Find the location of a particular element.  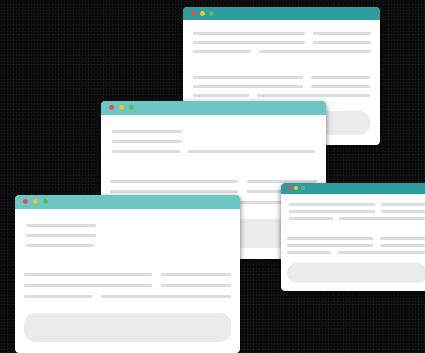

browser-window-right is located at coordinates (353, 237).